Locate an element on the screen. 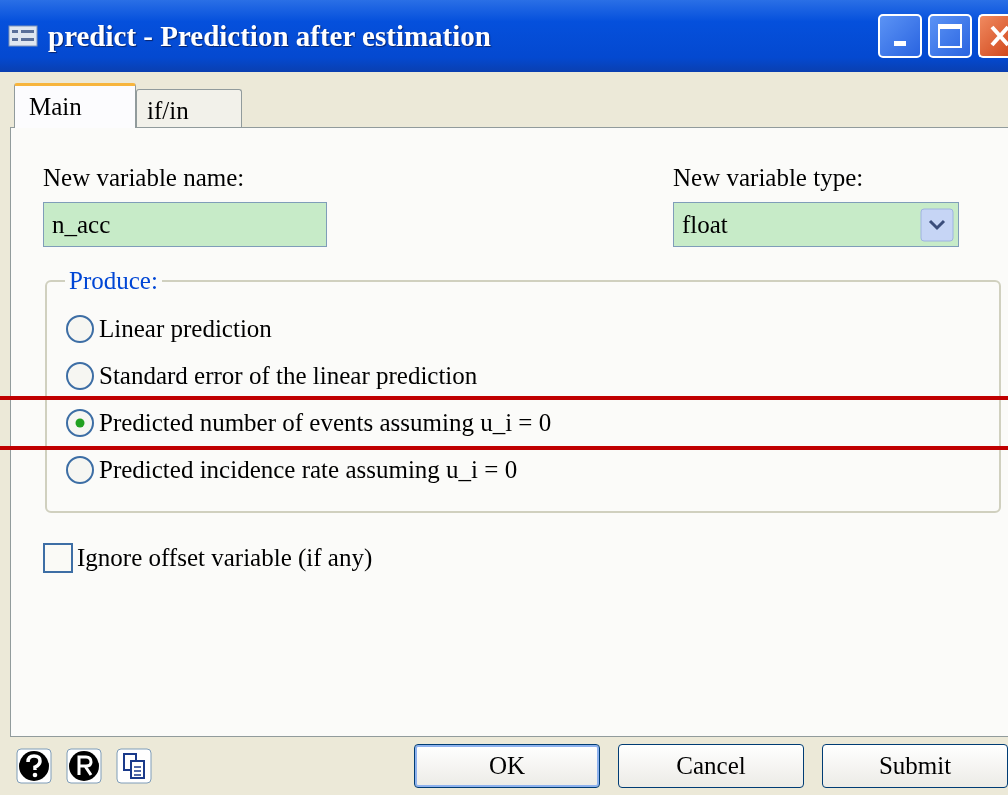  tab: Main is located at coordinates (75, 105).